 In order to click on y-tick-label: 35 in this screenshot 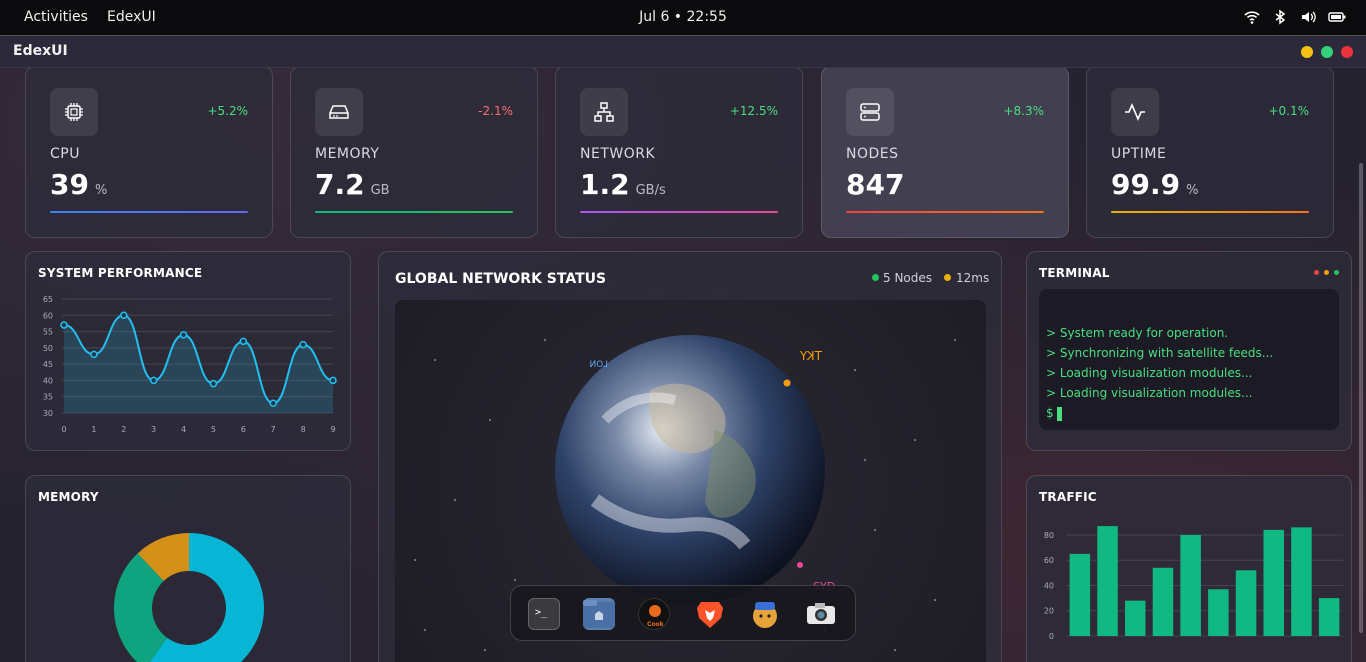, I will do `click(48, 397)`.